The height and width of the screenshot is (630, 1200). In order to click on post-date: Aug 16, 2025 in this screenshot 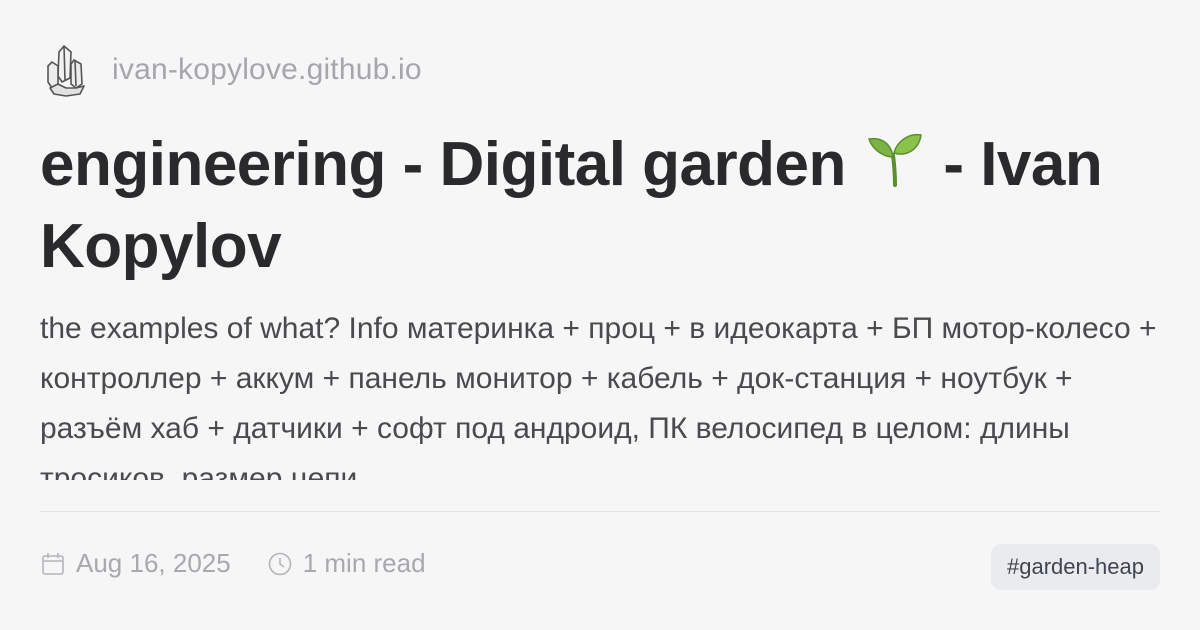, I will do `click(153, 563)`.